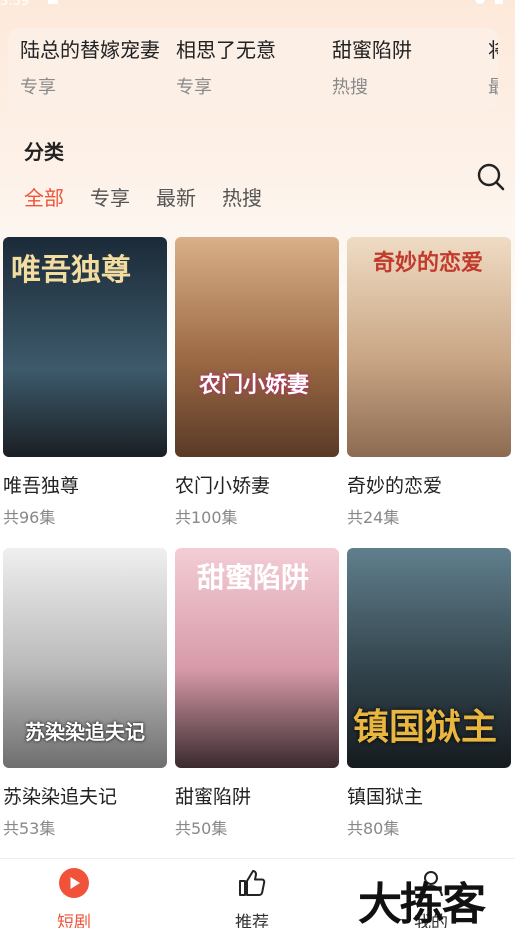 This screenshot has height=928, width=515. Describe the element at coordinates (428, 263) in the screenshot. I see `poster-title: 奇妙的恋爱` at that location.